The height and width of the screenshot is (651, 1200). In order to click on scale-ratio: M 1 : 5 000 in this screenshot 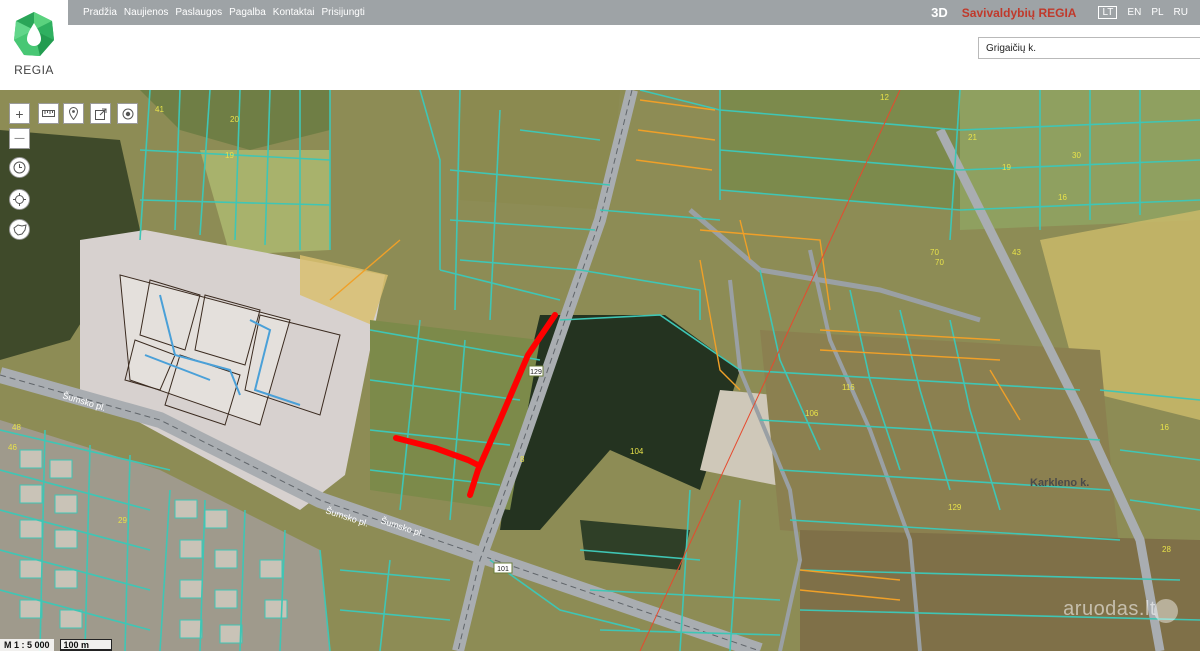, I will do `click(27, 645)`.